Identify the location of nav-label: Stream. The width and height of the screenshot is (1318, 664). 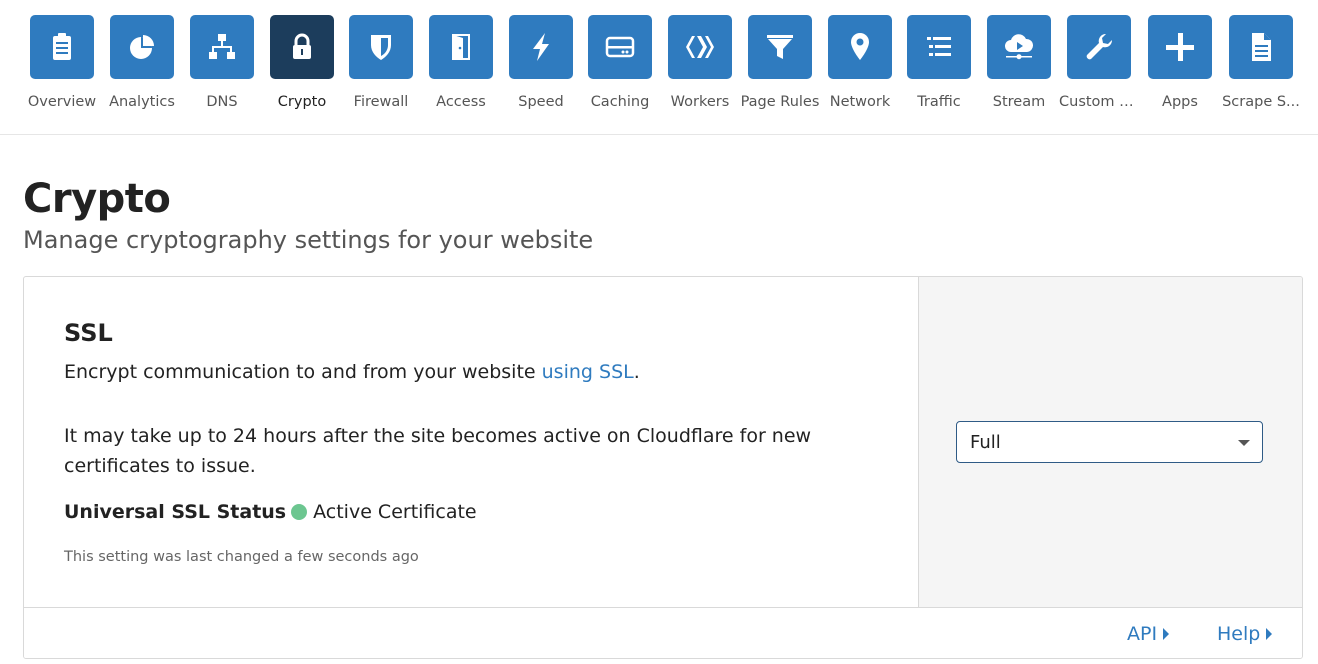
(1019, 102).